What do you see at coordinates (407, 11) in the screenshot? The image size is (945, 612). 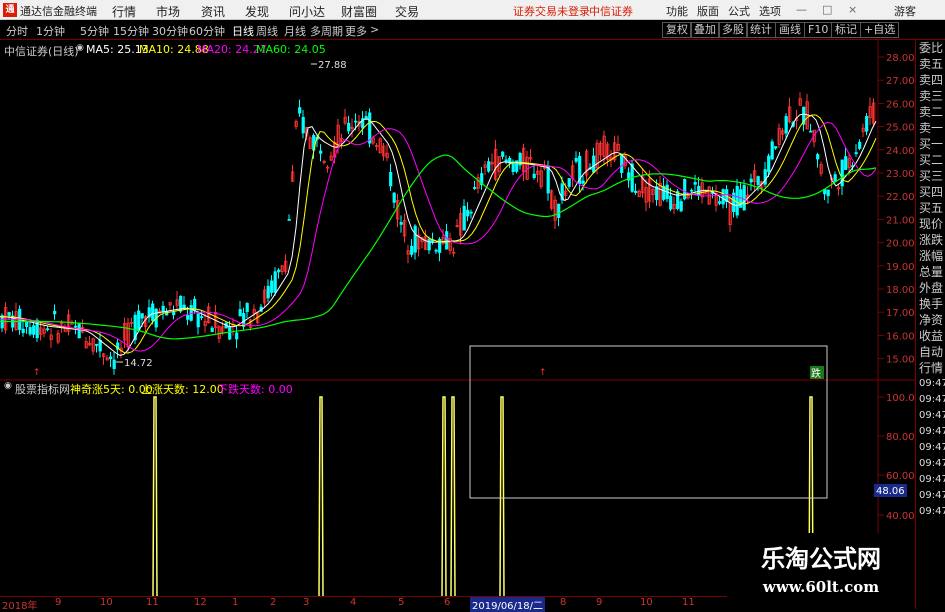 I see `menu-jiaoyi: 交易` at bounding box center [407, 11].